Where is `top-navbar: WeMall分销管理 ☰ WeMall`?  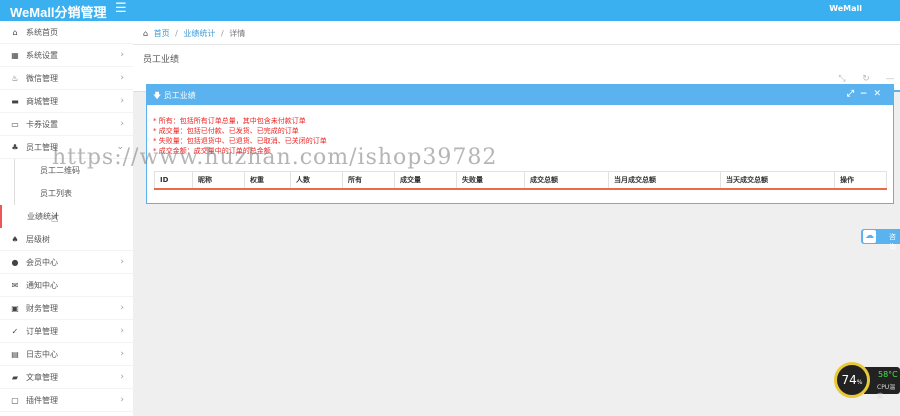 top-navbar: WeMall分销管理 ☰ WeMall is located at coordinates (450, 10).